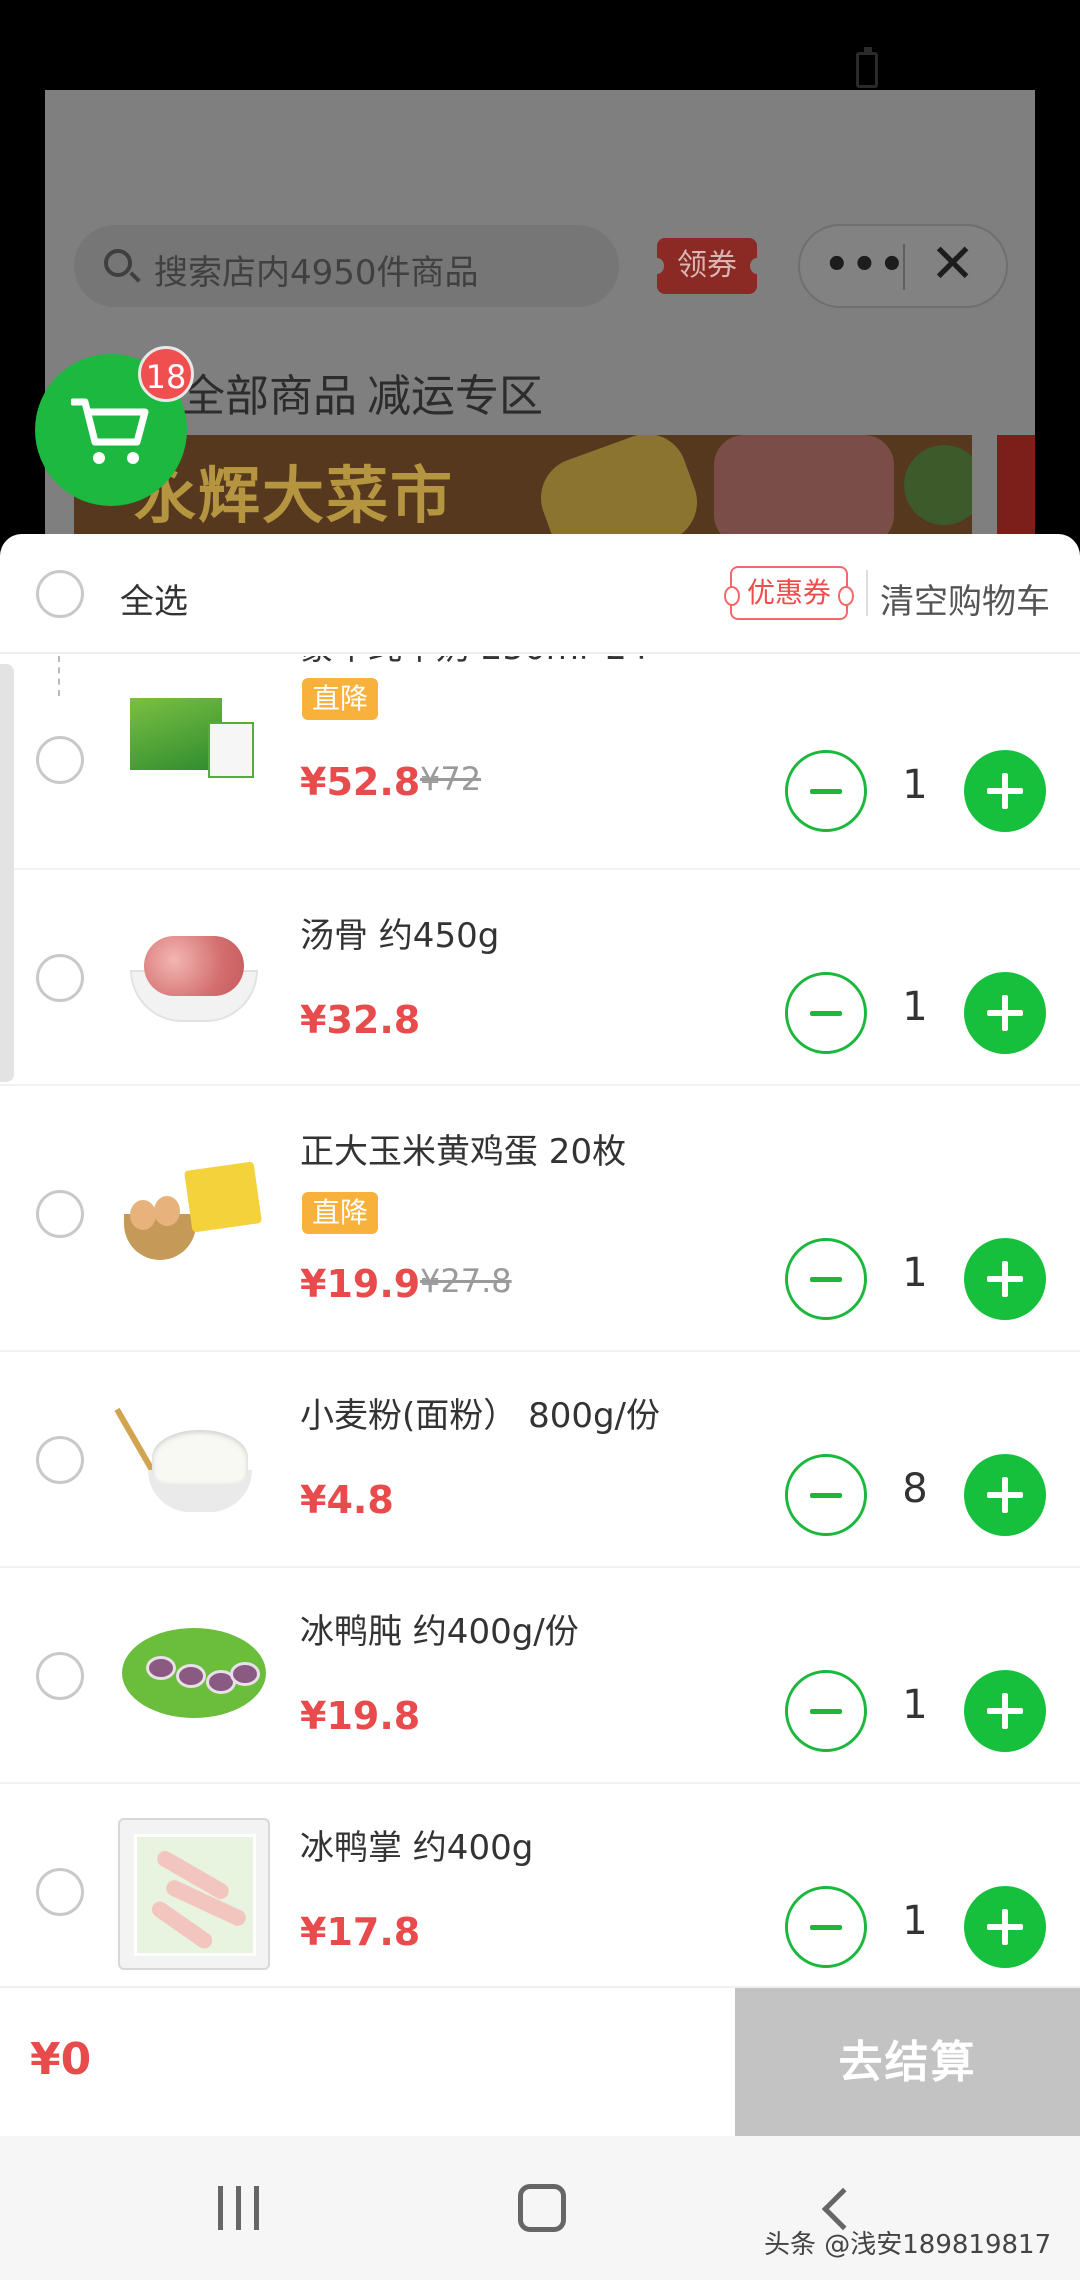  I want to click on product-price: ¥52.8, so click(360, 782).